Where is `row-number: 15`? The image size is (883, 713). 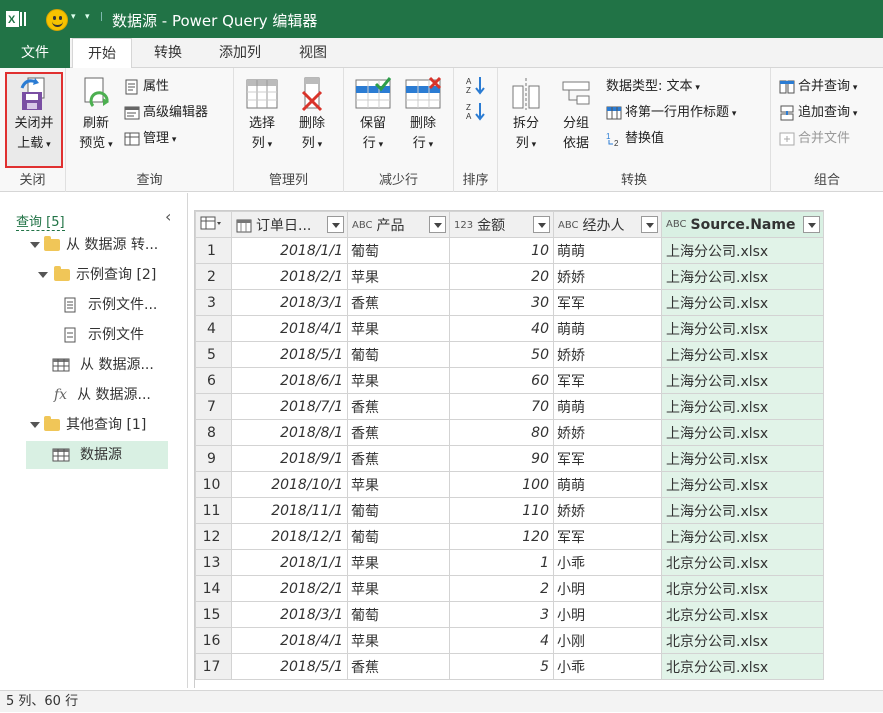
row-number: 15 is located at coordinates (213, 614).